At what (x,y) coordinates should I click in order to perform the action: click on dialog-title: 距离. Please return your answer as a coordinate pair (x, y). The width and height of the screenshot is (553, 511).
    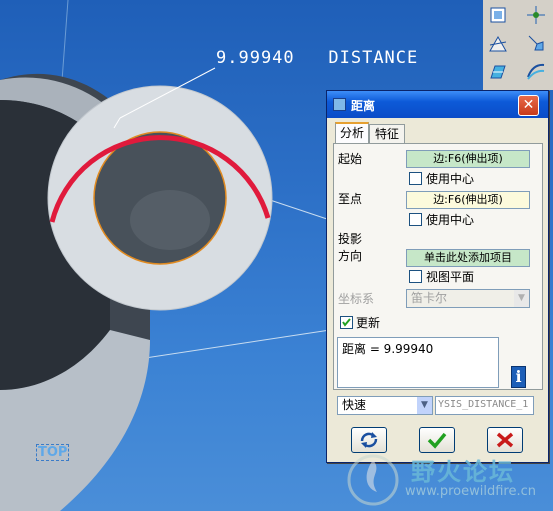
    Looking at the image, I should click on (363, 106).